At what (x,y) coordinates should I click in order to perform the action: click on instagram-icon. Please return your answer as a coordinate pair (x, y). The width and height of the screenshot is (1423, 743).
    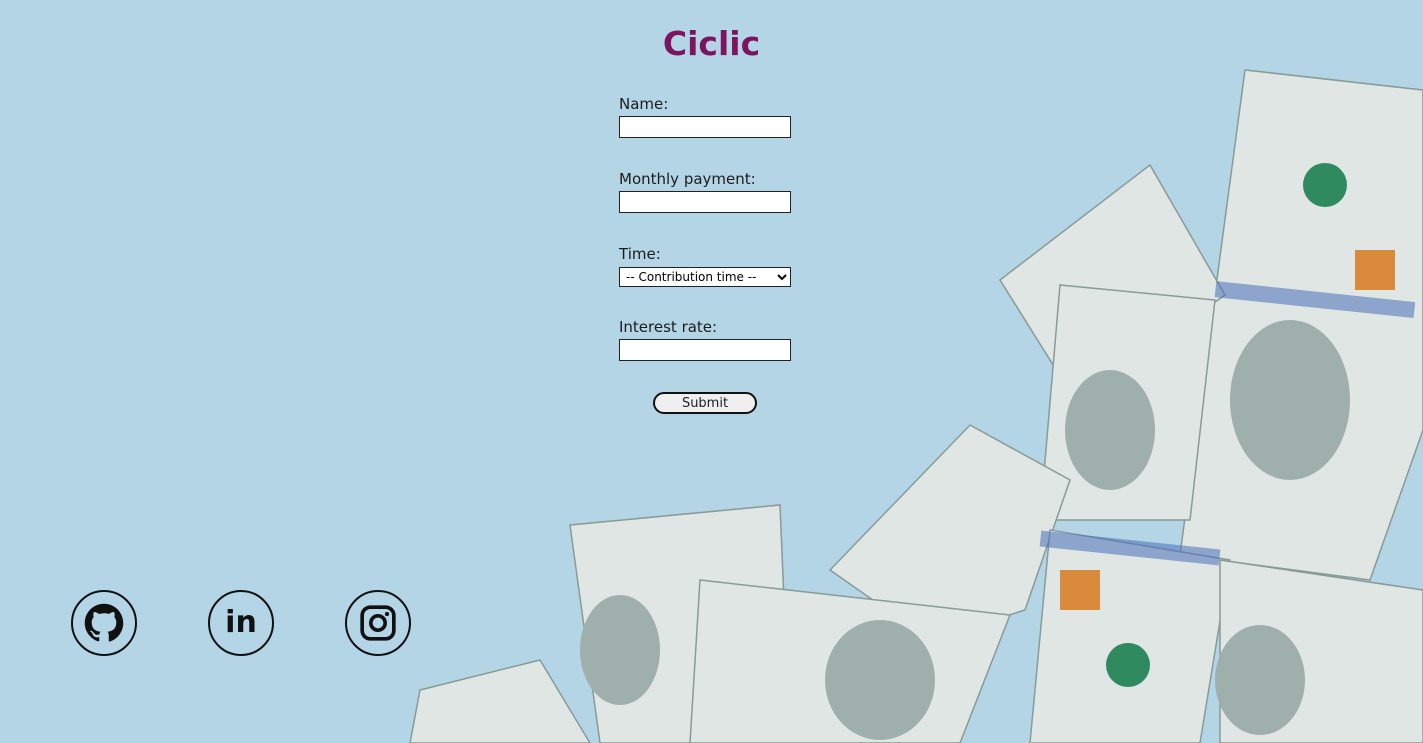
    Looking at the image, I should click on (378, 623).